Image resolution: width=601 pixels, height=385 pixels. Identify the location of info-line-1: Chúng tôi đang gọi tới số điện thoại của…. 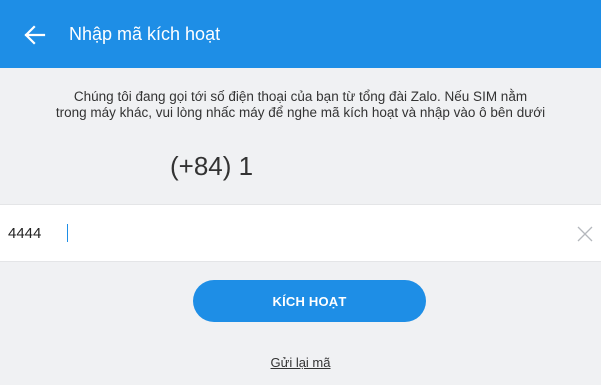
(300, 96).